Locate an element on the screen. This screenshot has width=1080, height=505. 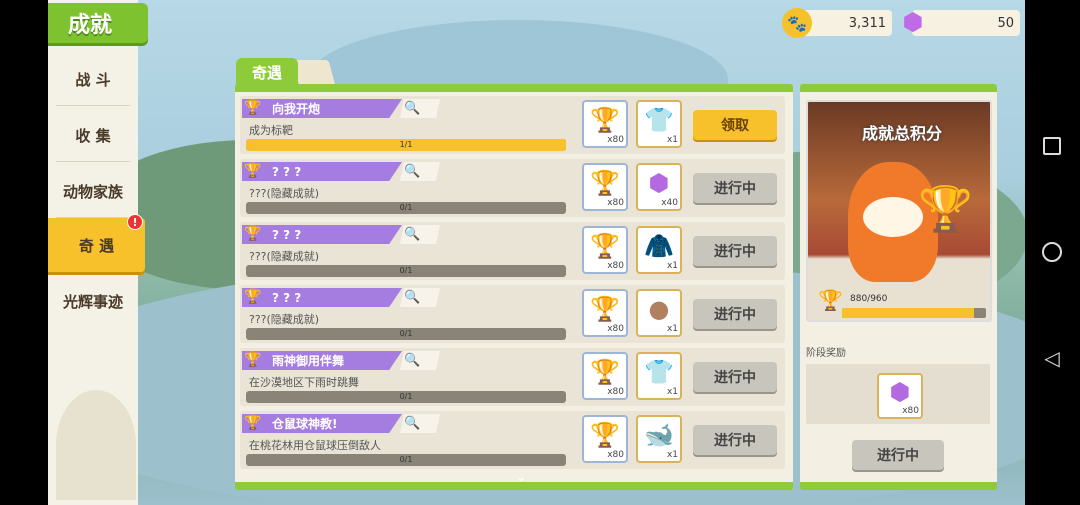
achievement-progress-bar: 1/1 is located at coordinates (406, 145).